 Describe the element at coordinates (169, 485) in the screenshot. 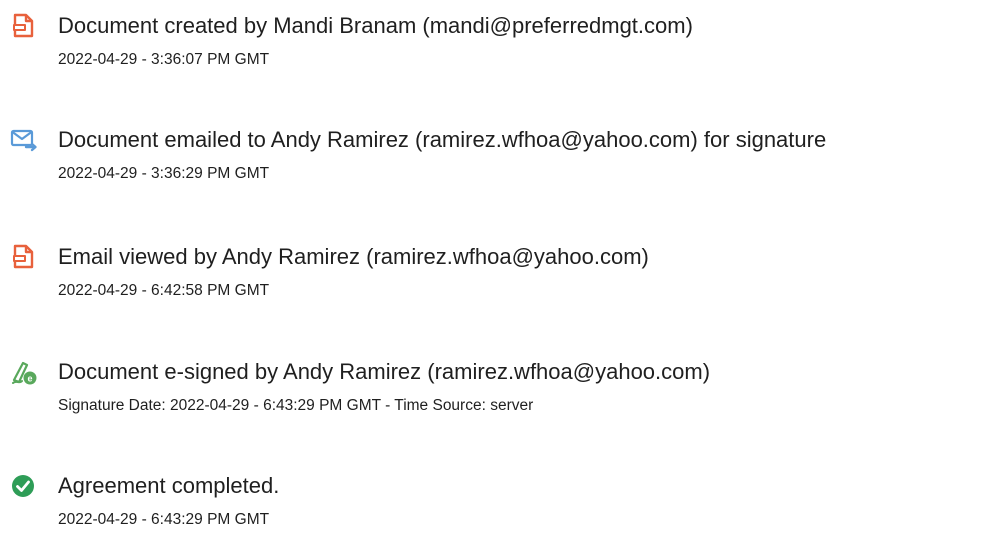

I see `event-title: Agreement completed.` at that location.